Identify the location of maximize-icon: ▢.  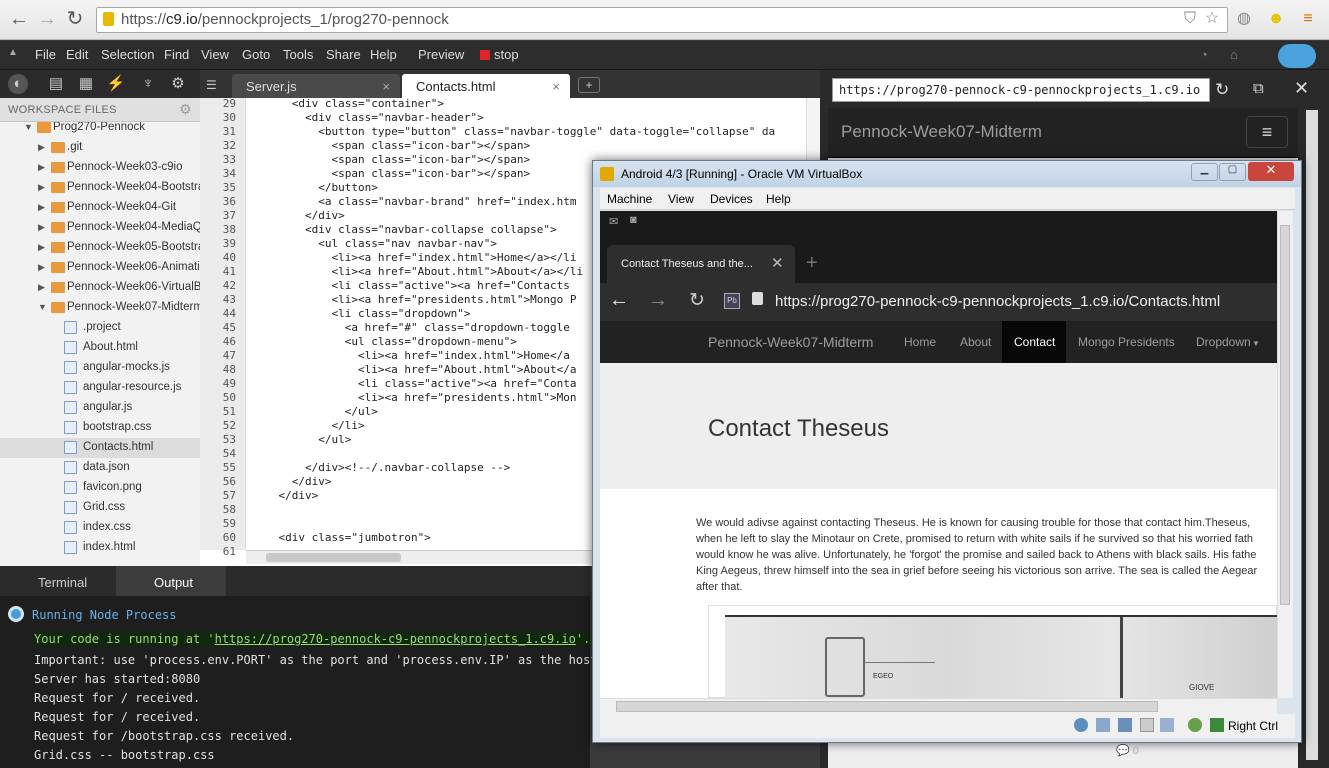
(1232, 172).